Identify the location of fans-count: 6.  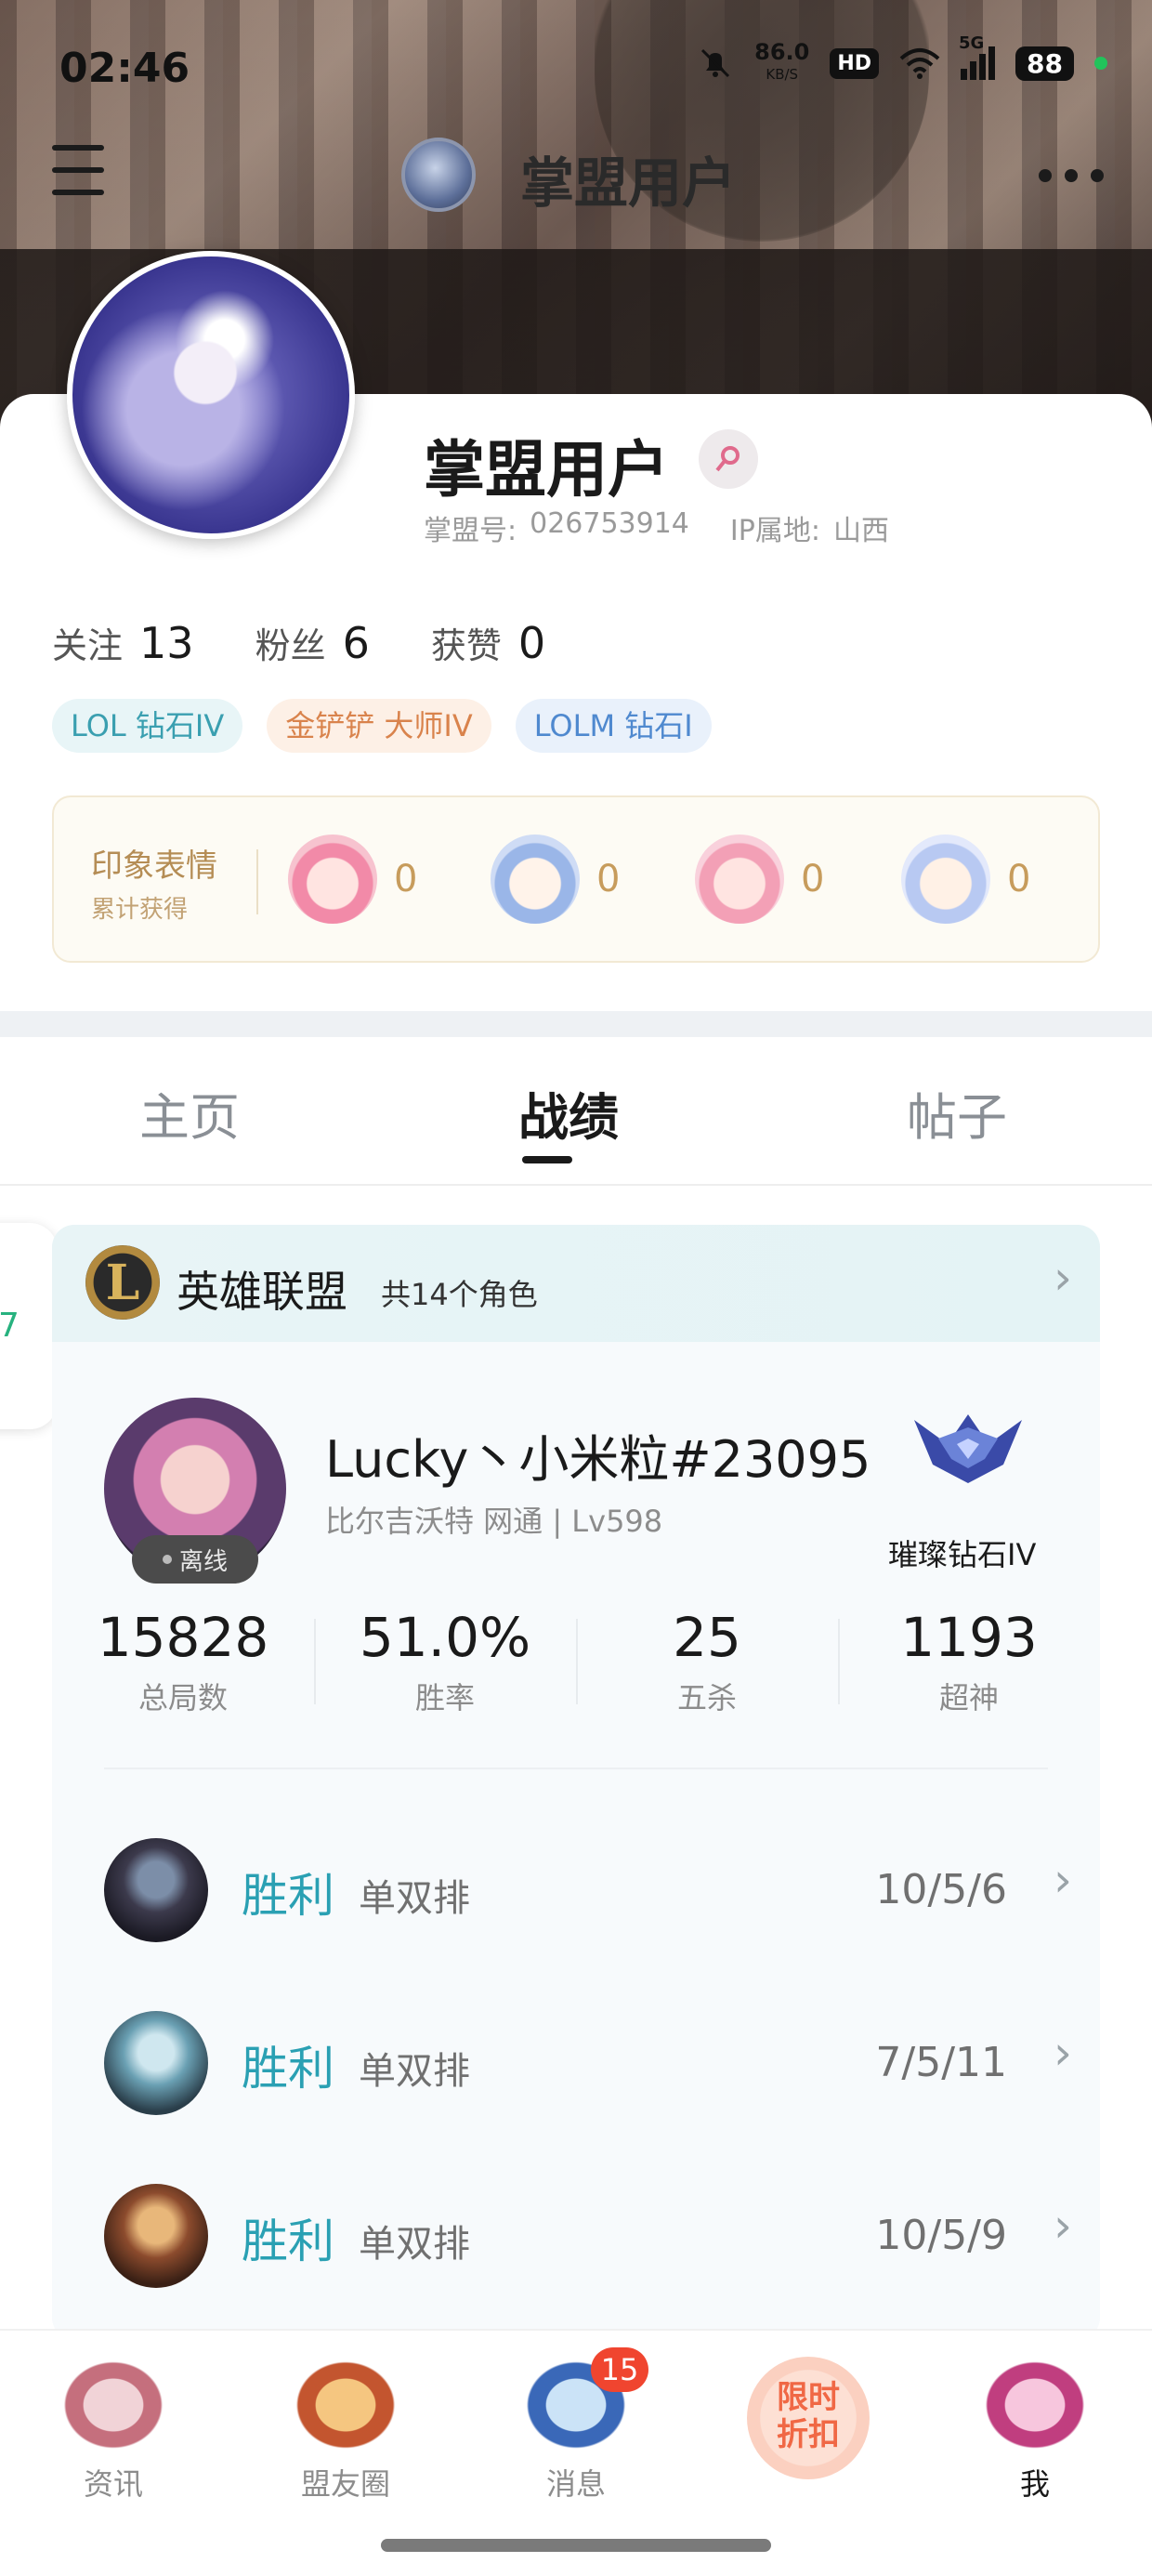
(356, 643).